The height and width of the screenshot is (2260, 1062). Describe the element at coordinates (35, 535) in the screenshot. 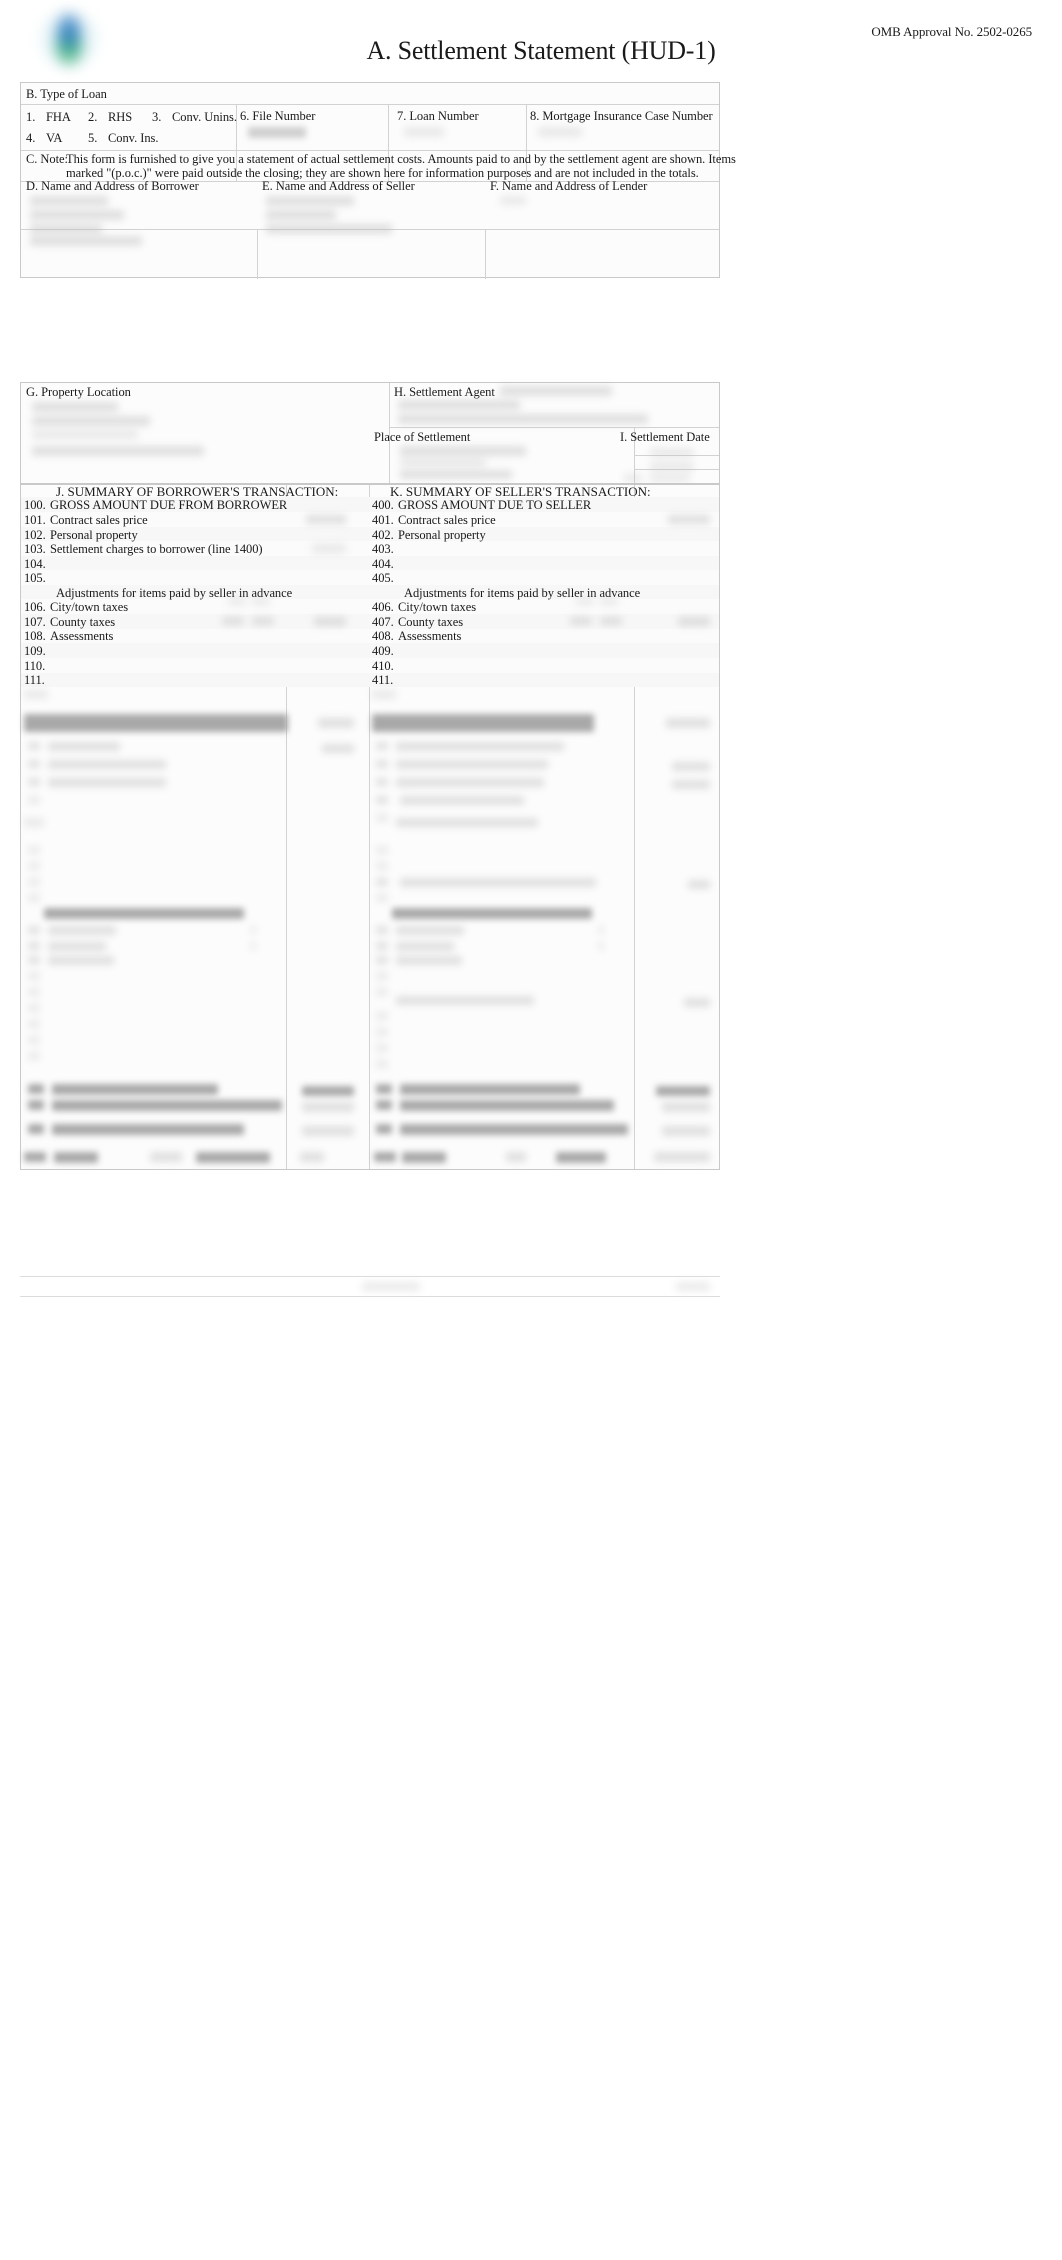

I see `line-102-number: 102.` at that location.